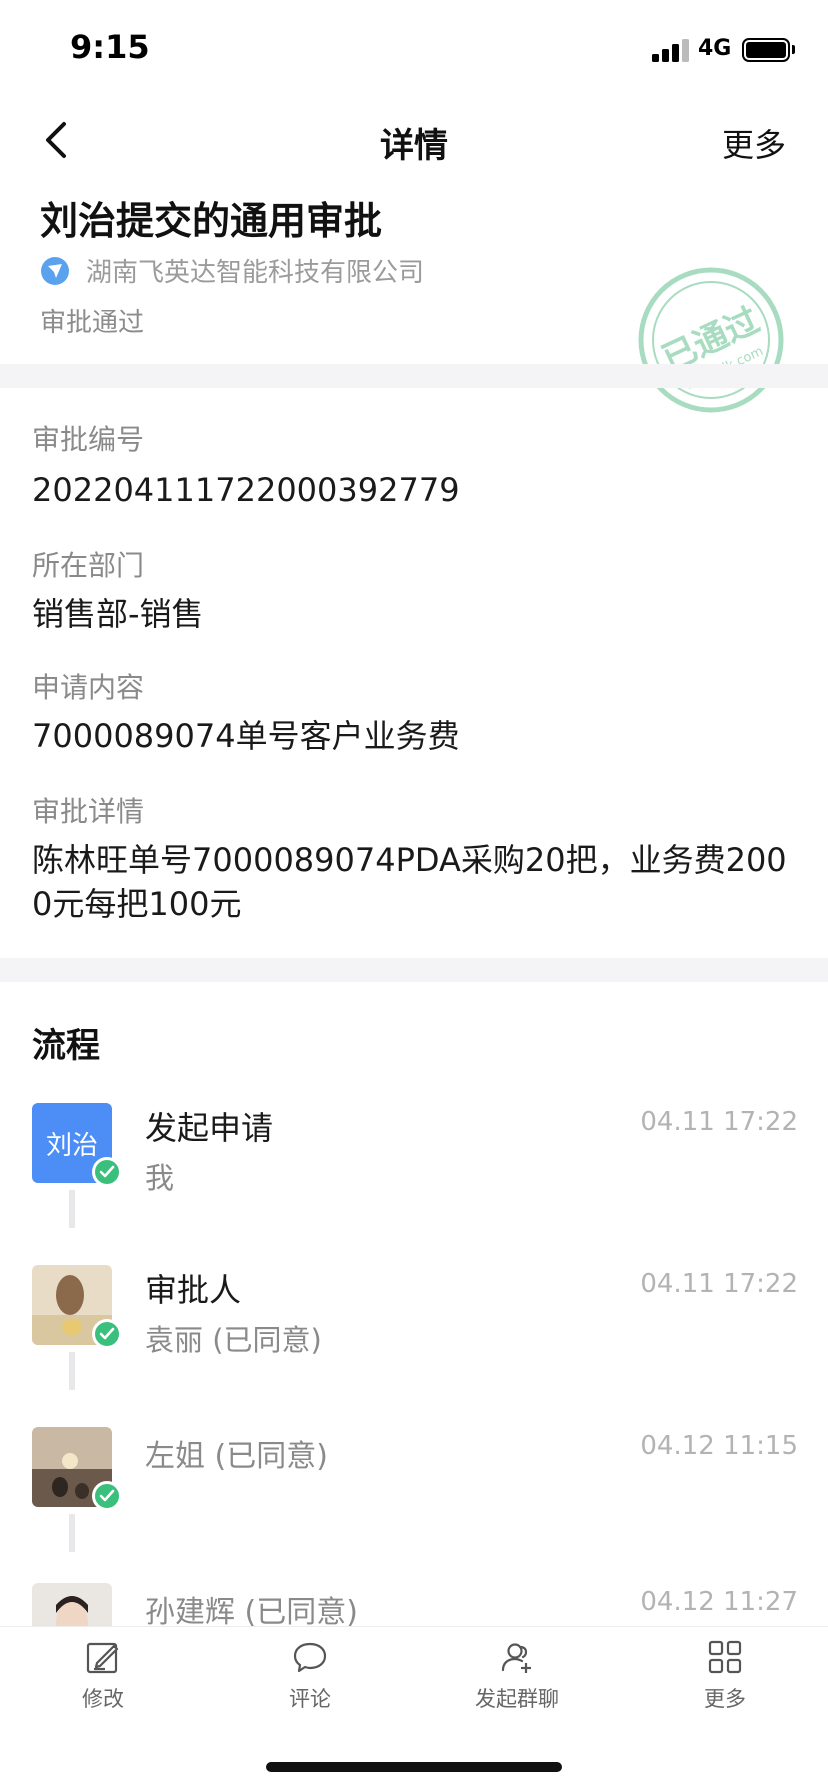 The height and width of the screenshot is (1792, 828). Describe the element at coordinates (246, 736) in the screenshot. I see `field-value-content: 7000089074单号客户业务费` at that location.